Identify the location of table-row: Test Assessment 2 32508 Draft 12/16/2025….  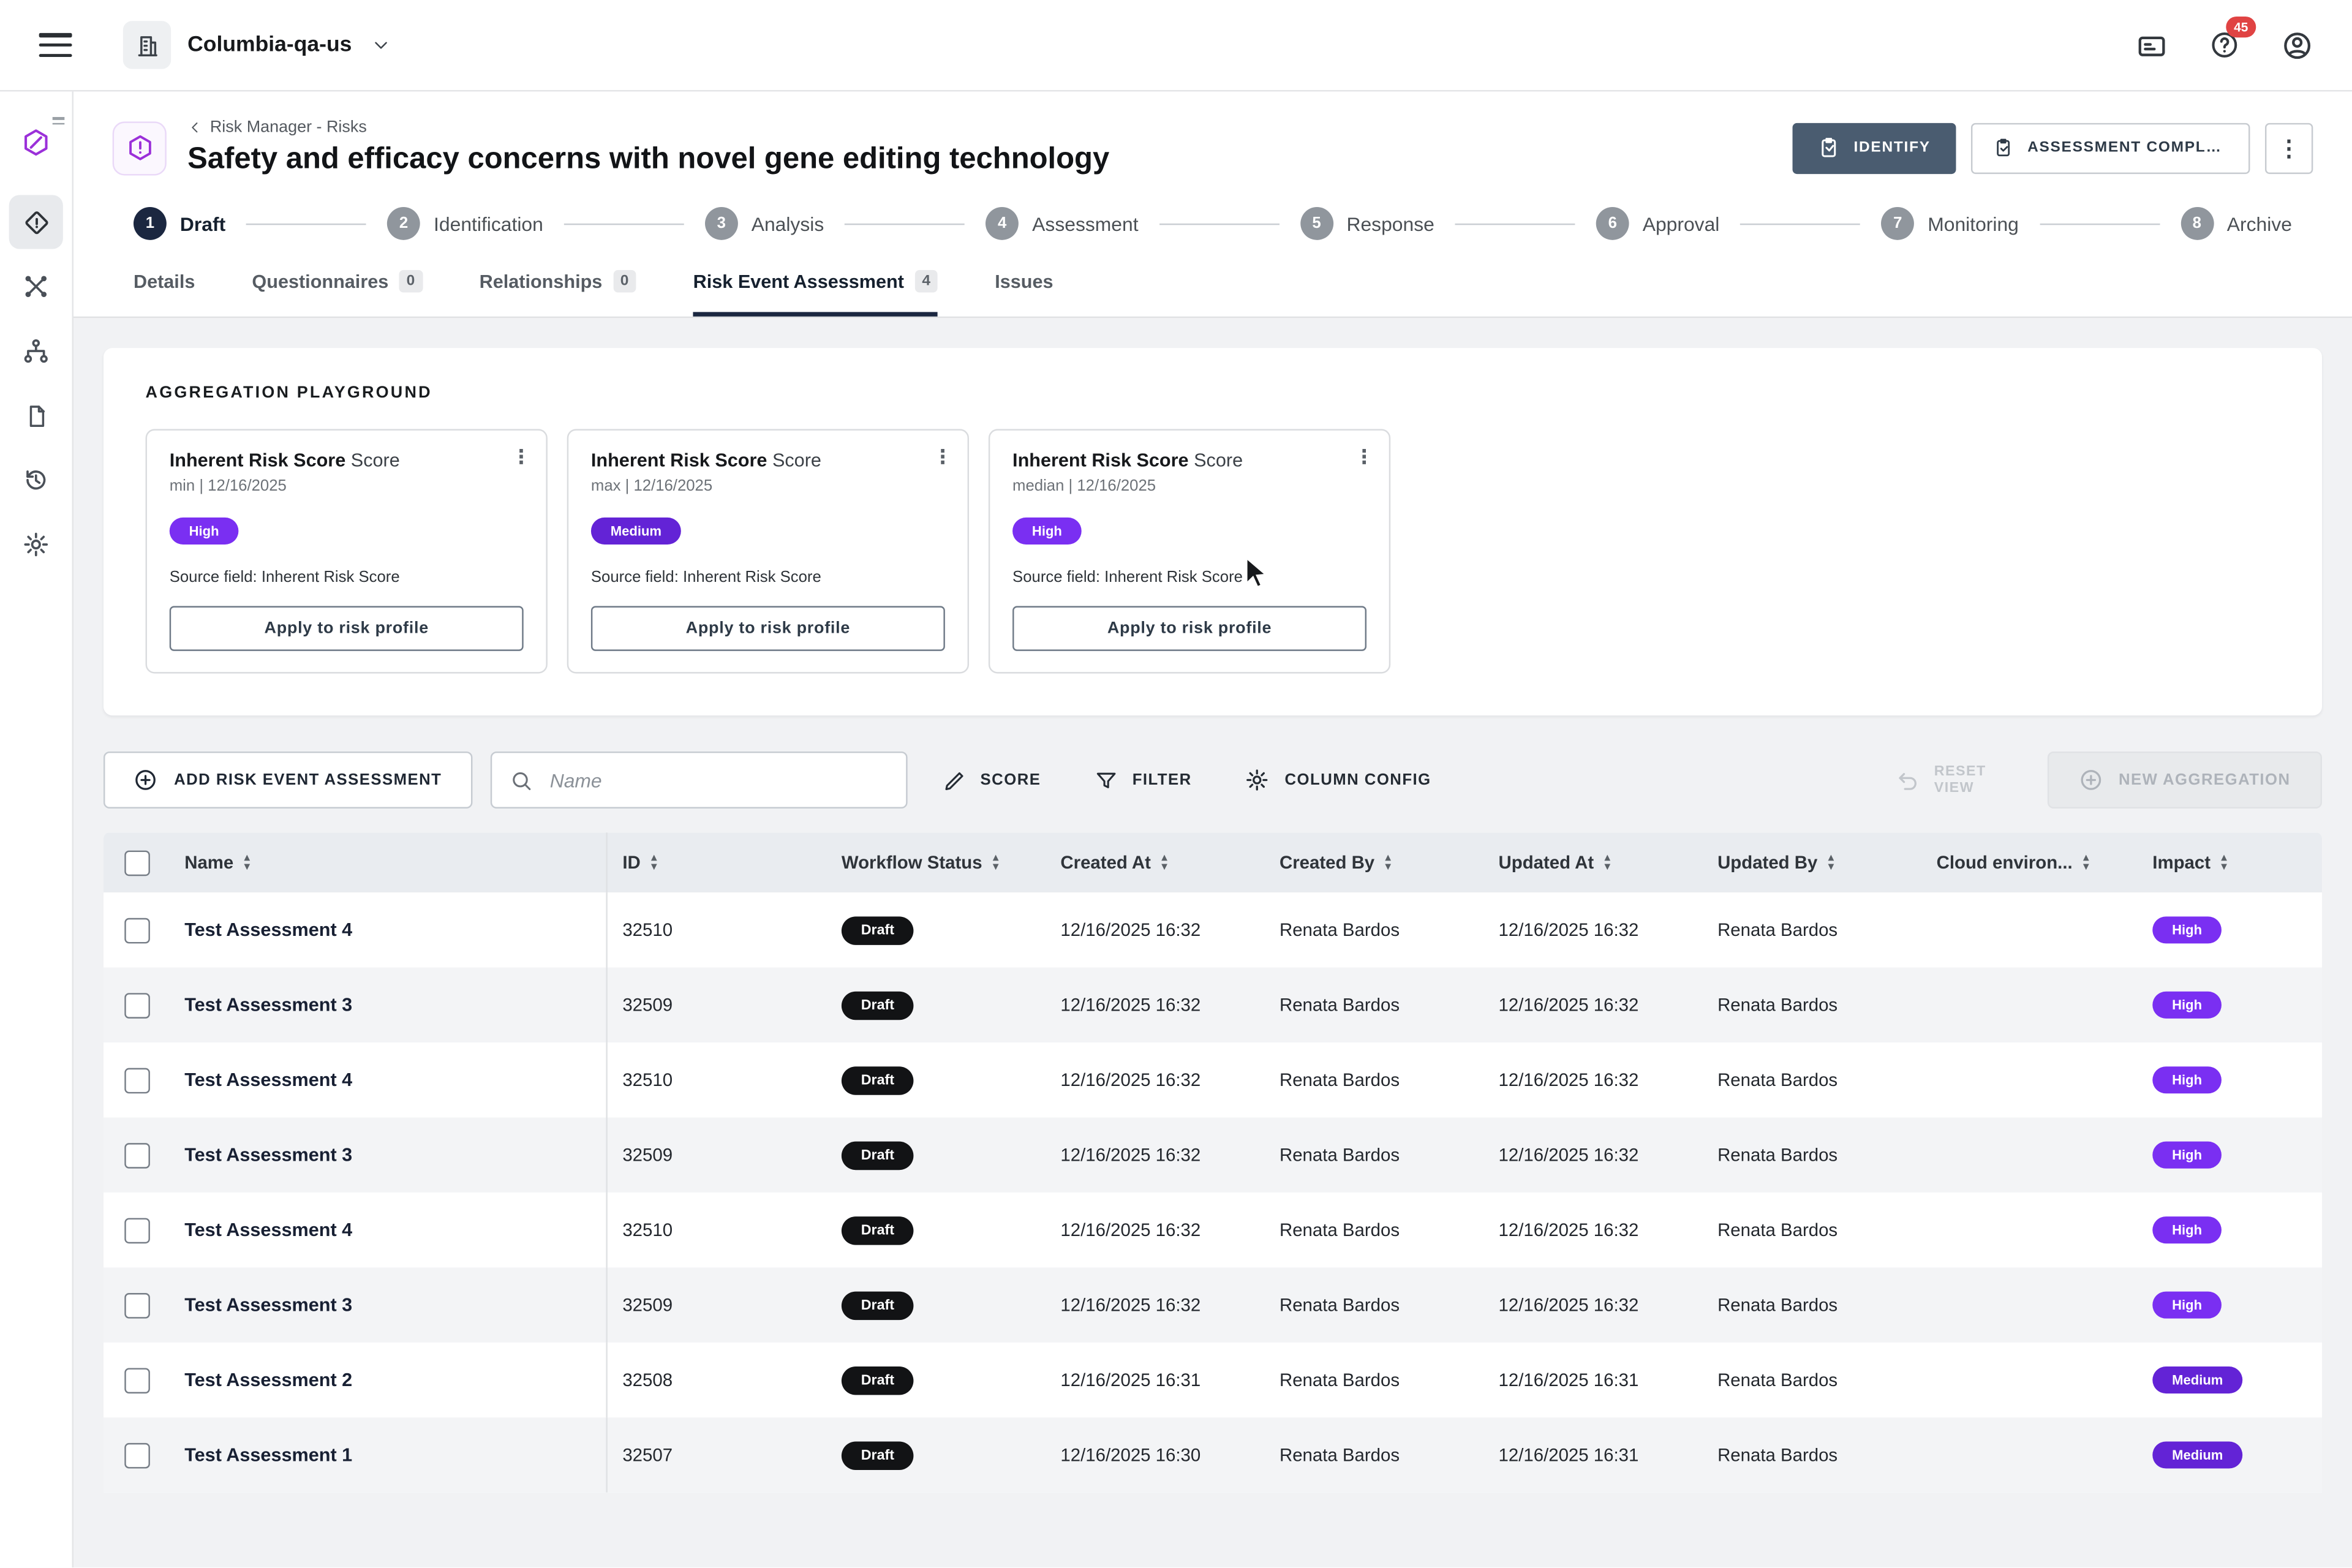
(1213, 1380).